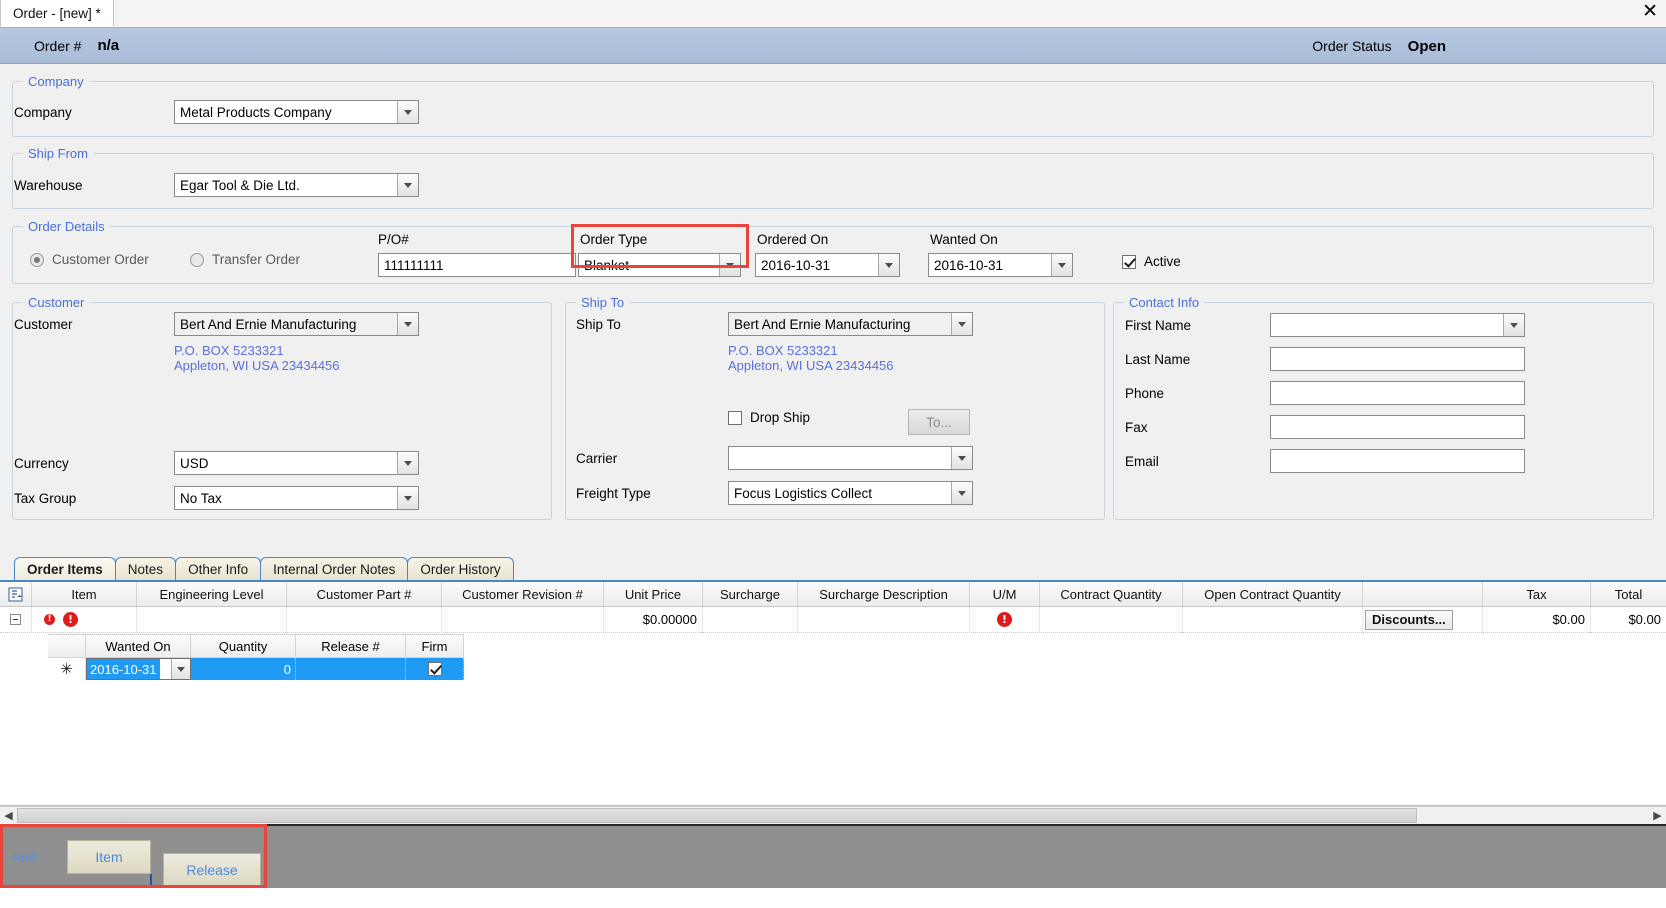  Describe the element at coordinates (477, 265) in the screenshot. I see `po-input: 111111111` at that location.